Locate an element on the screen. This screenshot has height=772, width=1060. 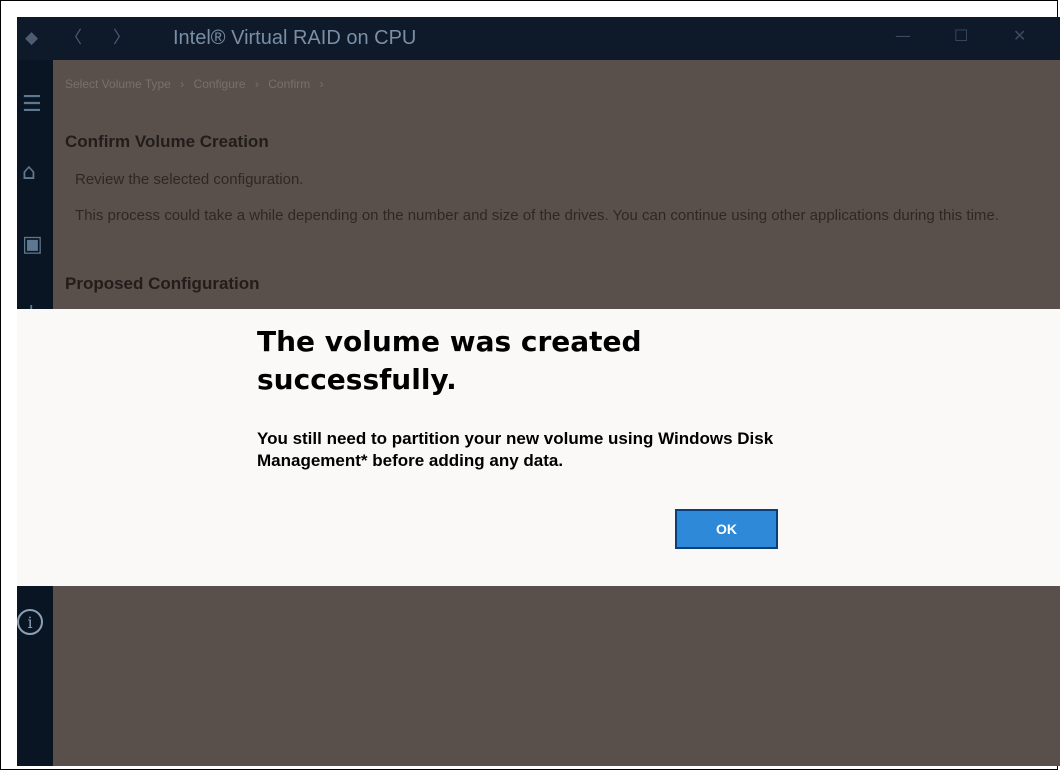
breadcrumb-item-select-volume-type: Select Volume Type is located at coordinates (118, 84).